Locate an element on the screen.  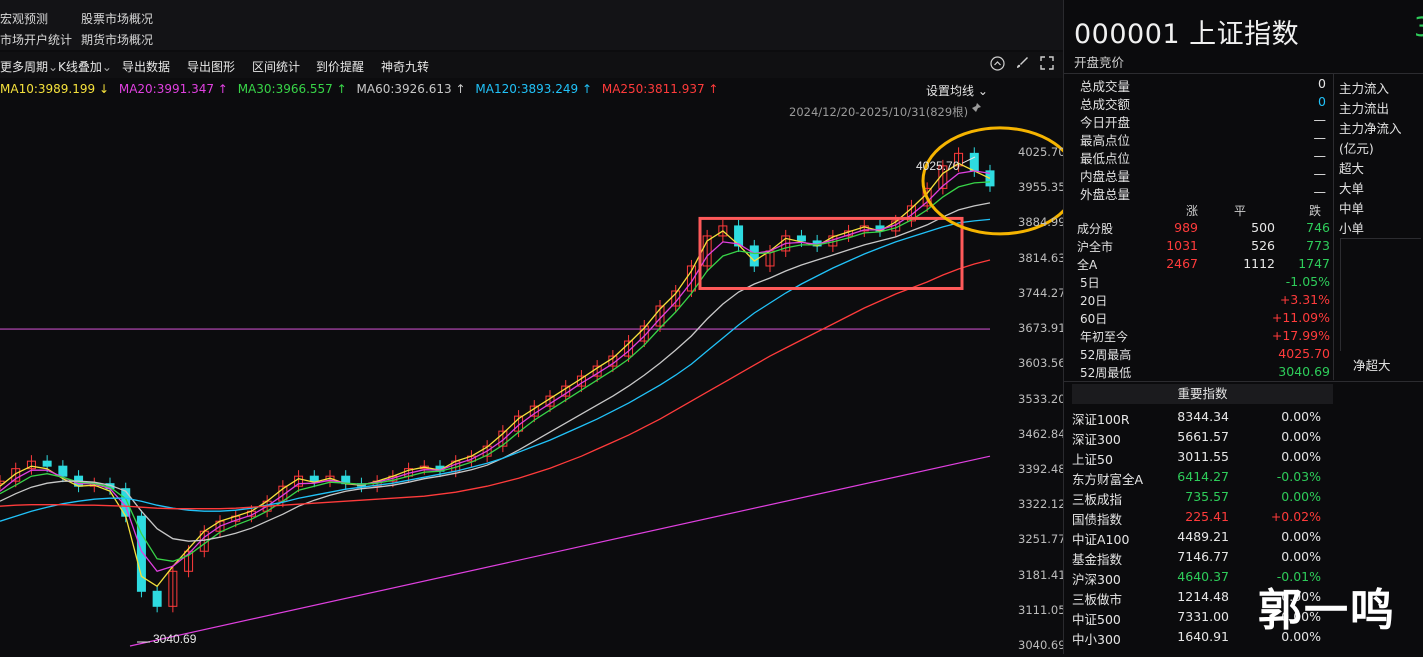
index-row: 深证300 5661.57 0.00% is located at coordinates (1198, 439).